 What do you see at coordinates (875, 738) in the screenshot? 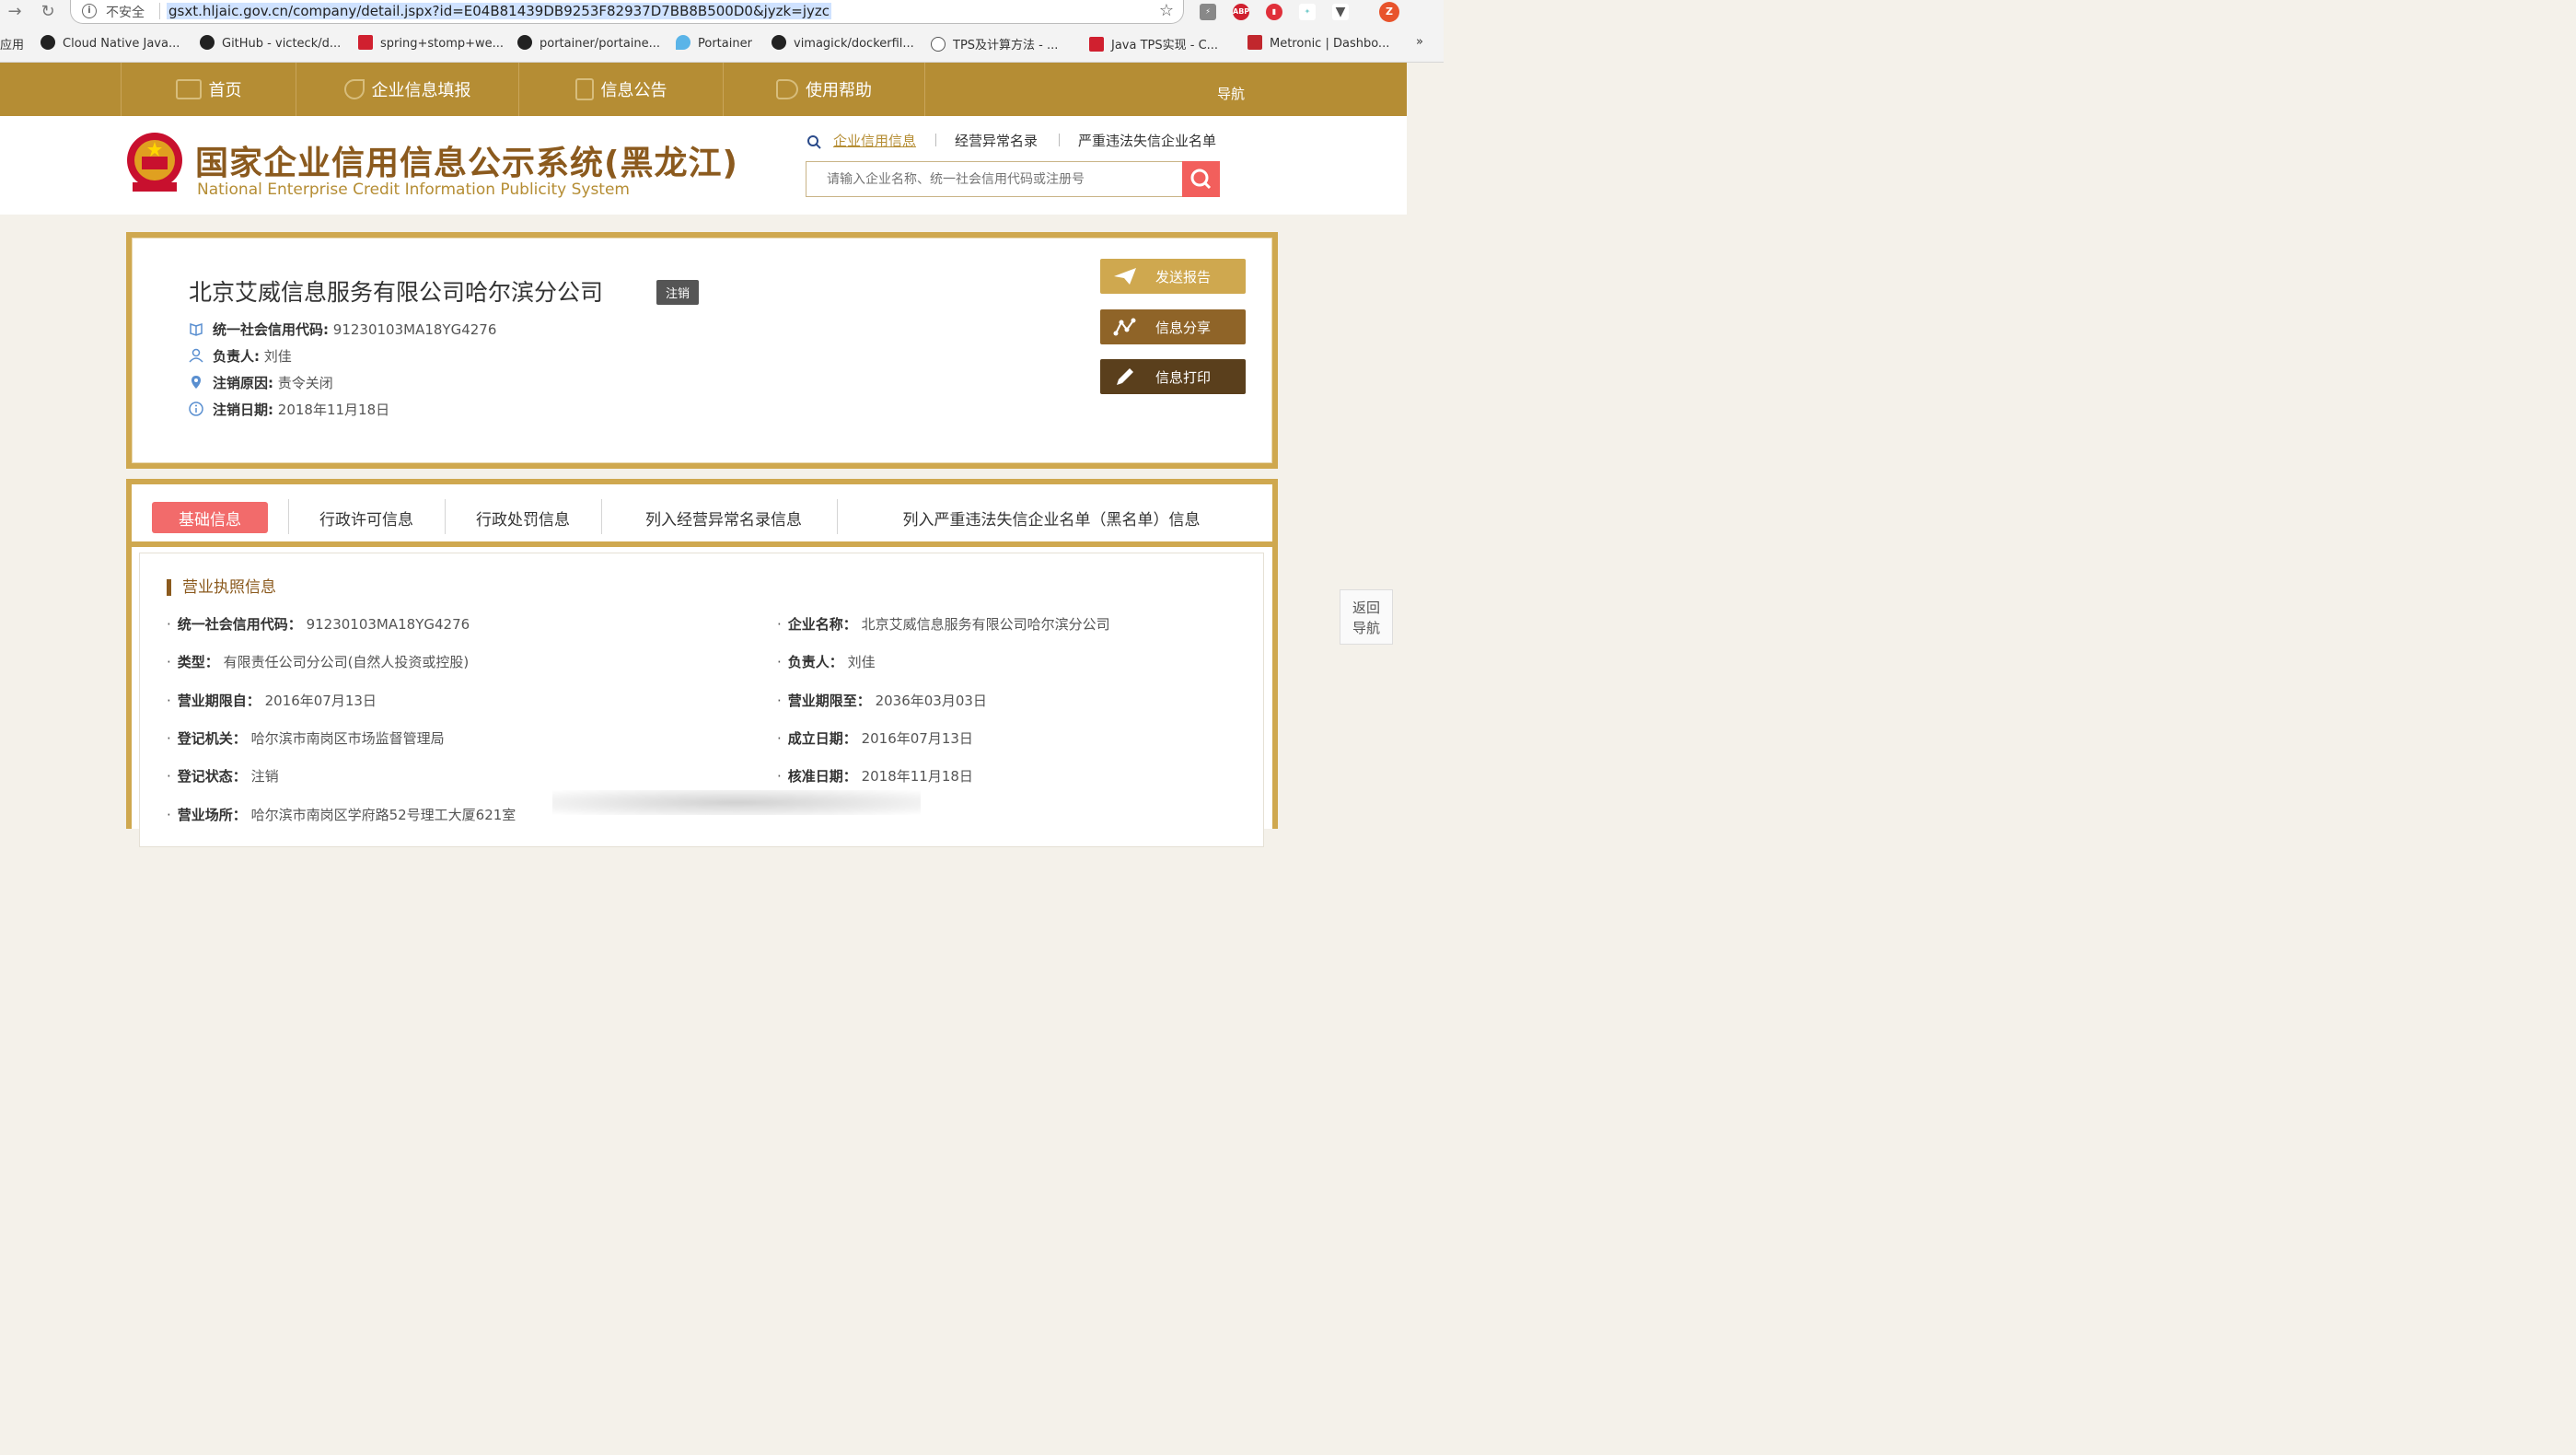
I see `license-row: · 成立日期： 2016年07月13日` at bounding box center [875, 738].